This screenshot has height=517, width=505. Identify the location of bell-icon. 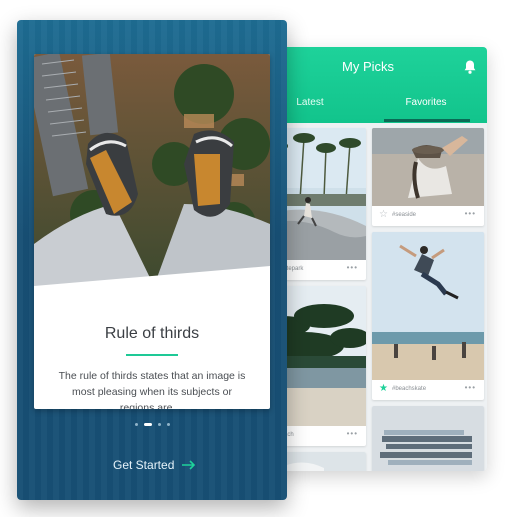
(470, 67).